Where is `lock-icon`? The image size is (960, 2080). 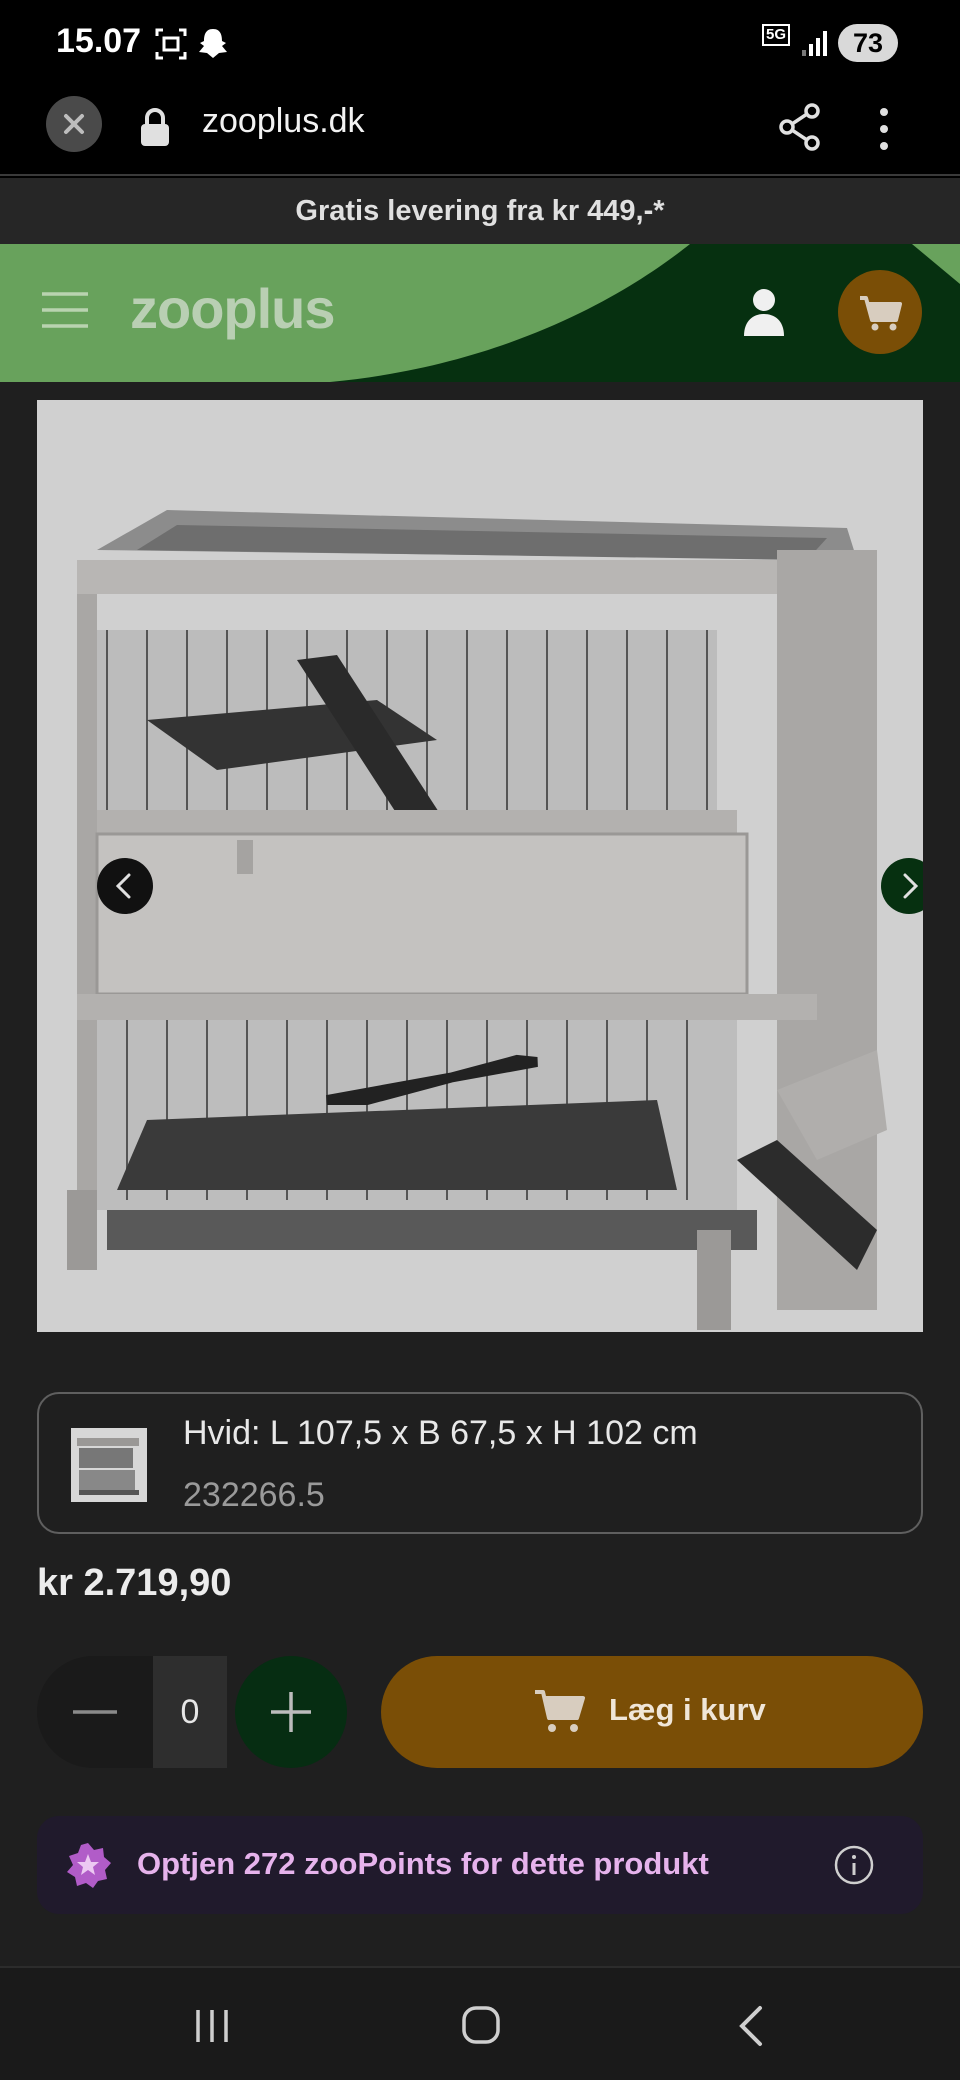
lock-icon is located at coordinates (155, 127).